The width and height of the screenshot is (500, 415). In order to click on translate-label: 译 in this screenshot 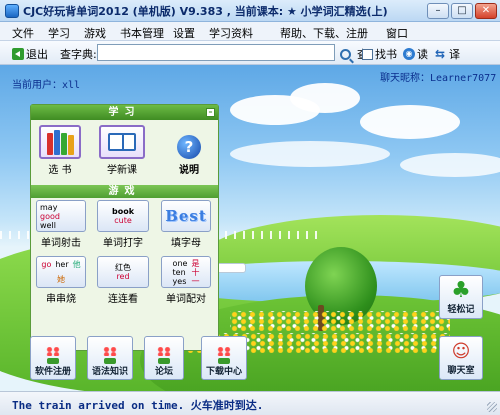, I will do `click(454, 54)`.